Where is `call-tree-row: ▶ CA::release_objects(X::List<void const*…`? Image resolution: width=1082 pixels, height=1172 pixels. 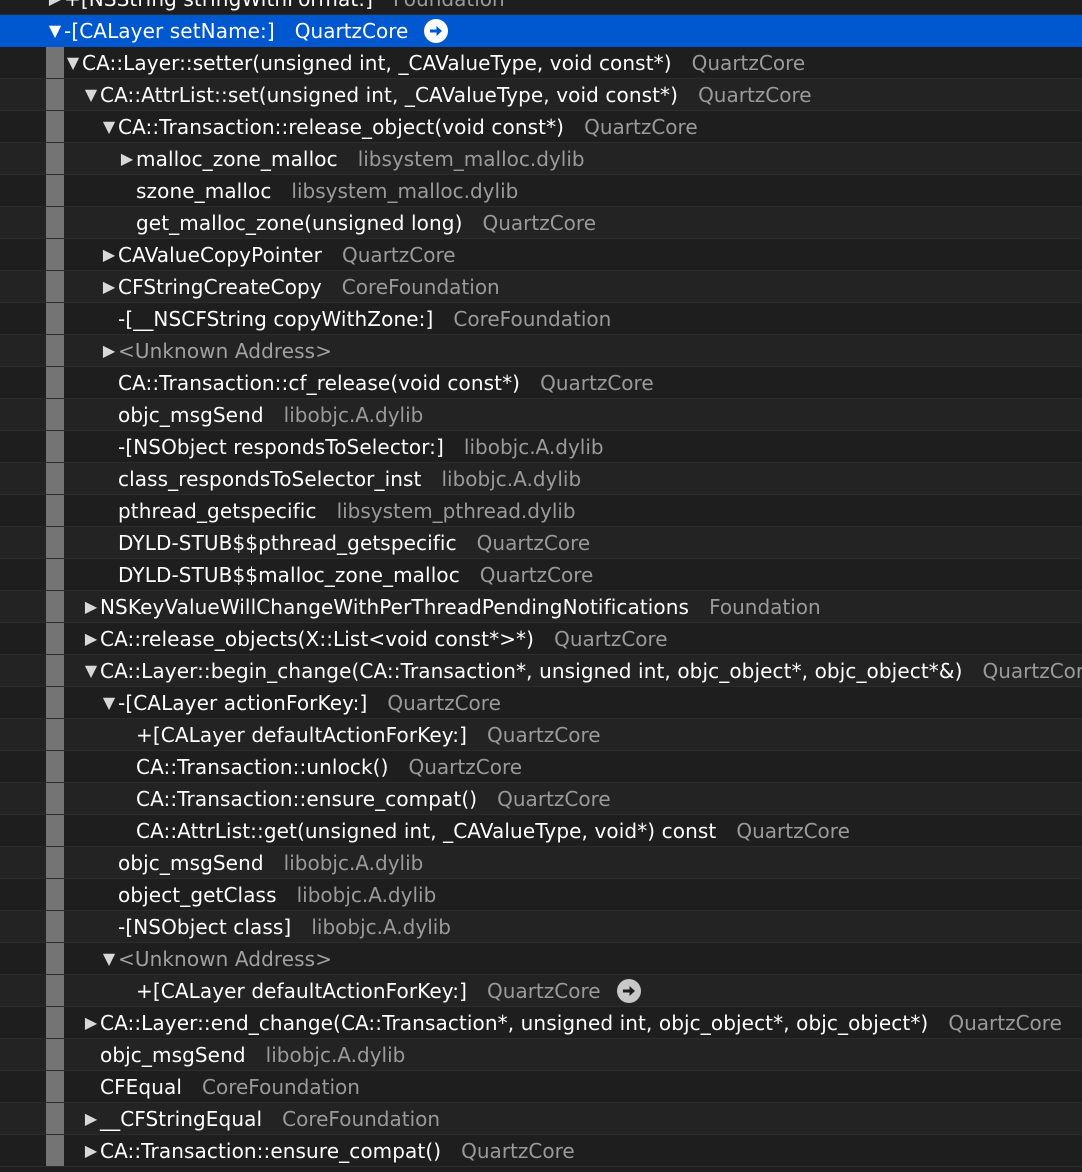
call-tree-row: ▶ CA::release_objects(X::List<void const*… is located at coordinates (541, 639).